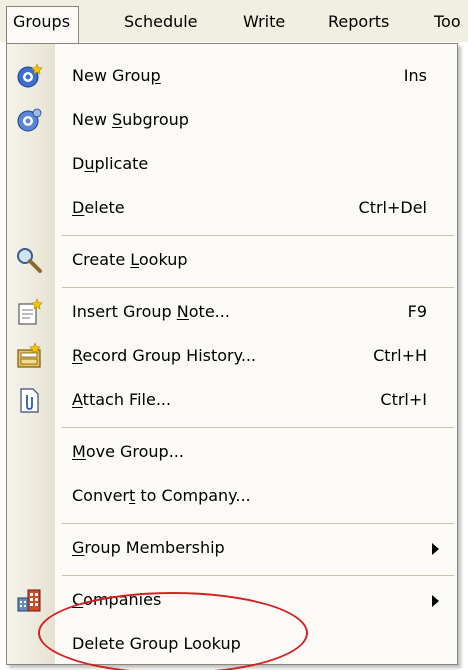 This screenshot has width=468, height=670. What do you see at coordinates (392, 207) in the screenshot?
I see `menu-item-shortcut: Ctrl+Del` at bounding box center [392, 207].